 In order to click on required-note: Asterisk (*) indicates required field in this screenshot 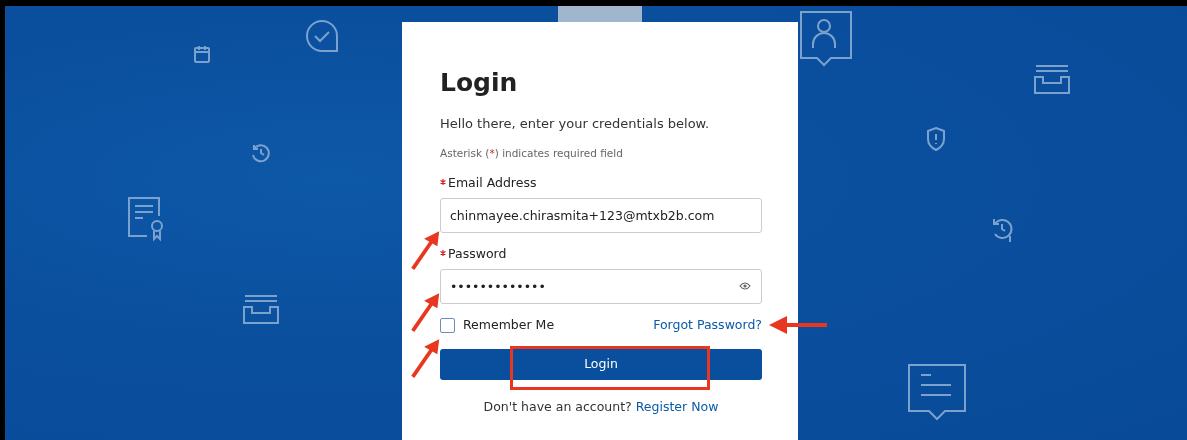, I will do `click(532, 153)`.